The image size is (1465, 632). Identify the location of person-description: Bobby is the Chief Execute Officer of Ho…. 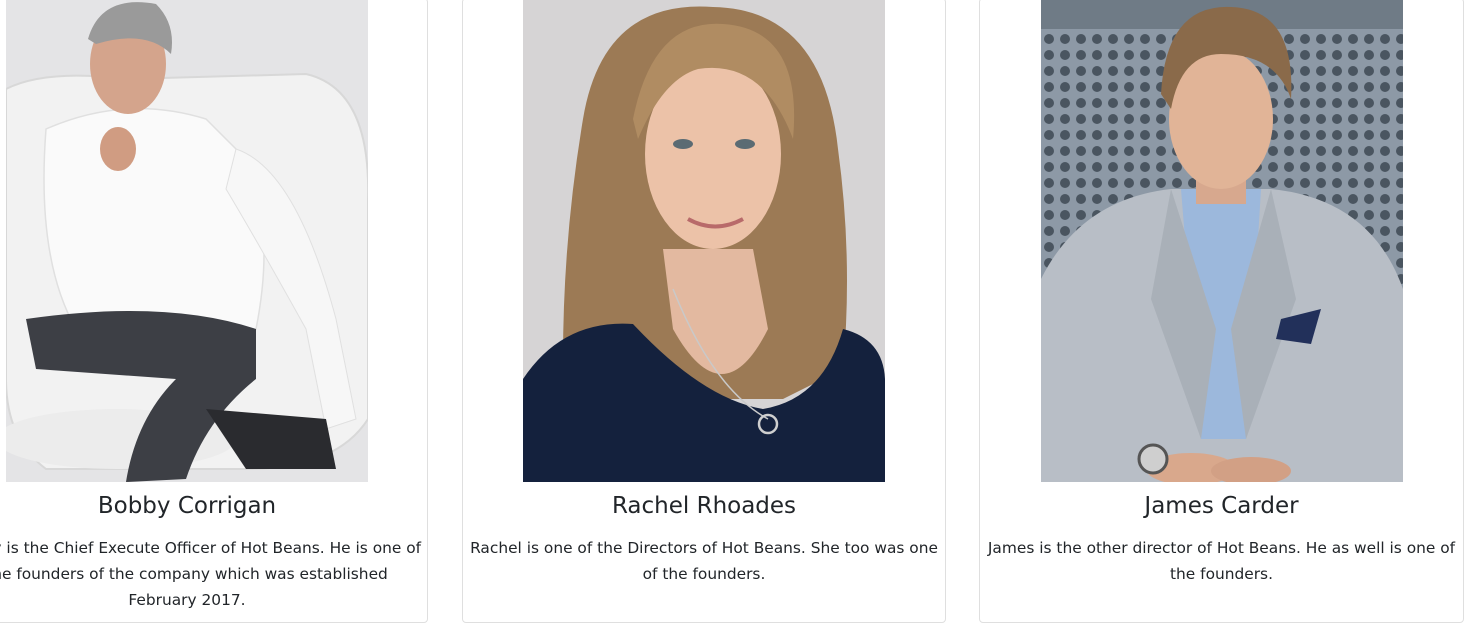
(211, 574).